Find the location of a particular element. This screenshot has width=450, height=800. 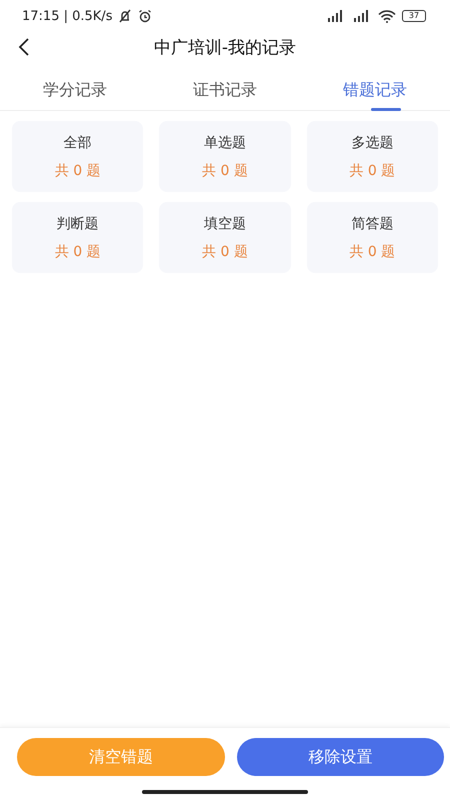

status-time: 17:15 | 0.5K/s is located at coordinates (67, 16).